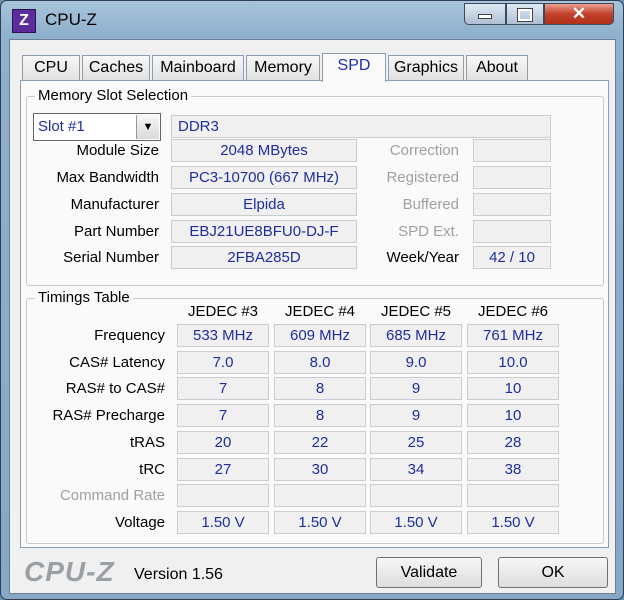 The image size is (624, 600). I want to click on tab-caches: Caches, so click(116, 67).